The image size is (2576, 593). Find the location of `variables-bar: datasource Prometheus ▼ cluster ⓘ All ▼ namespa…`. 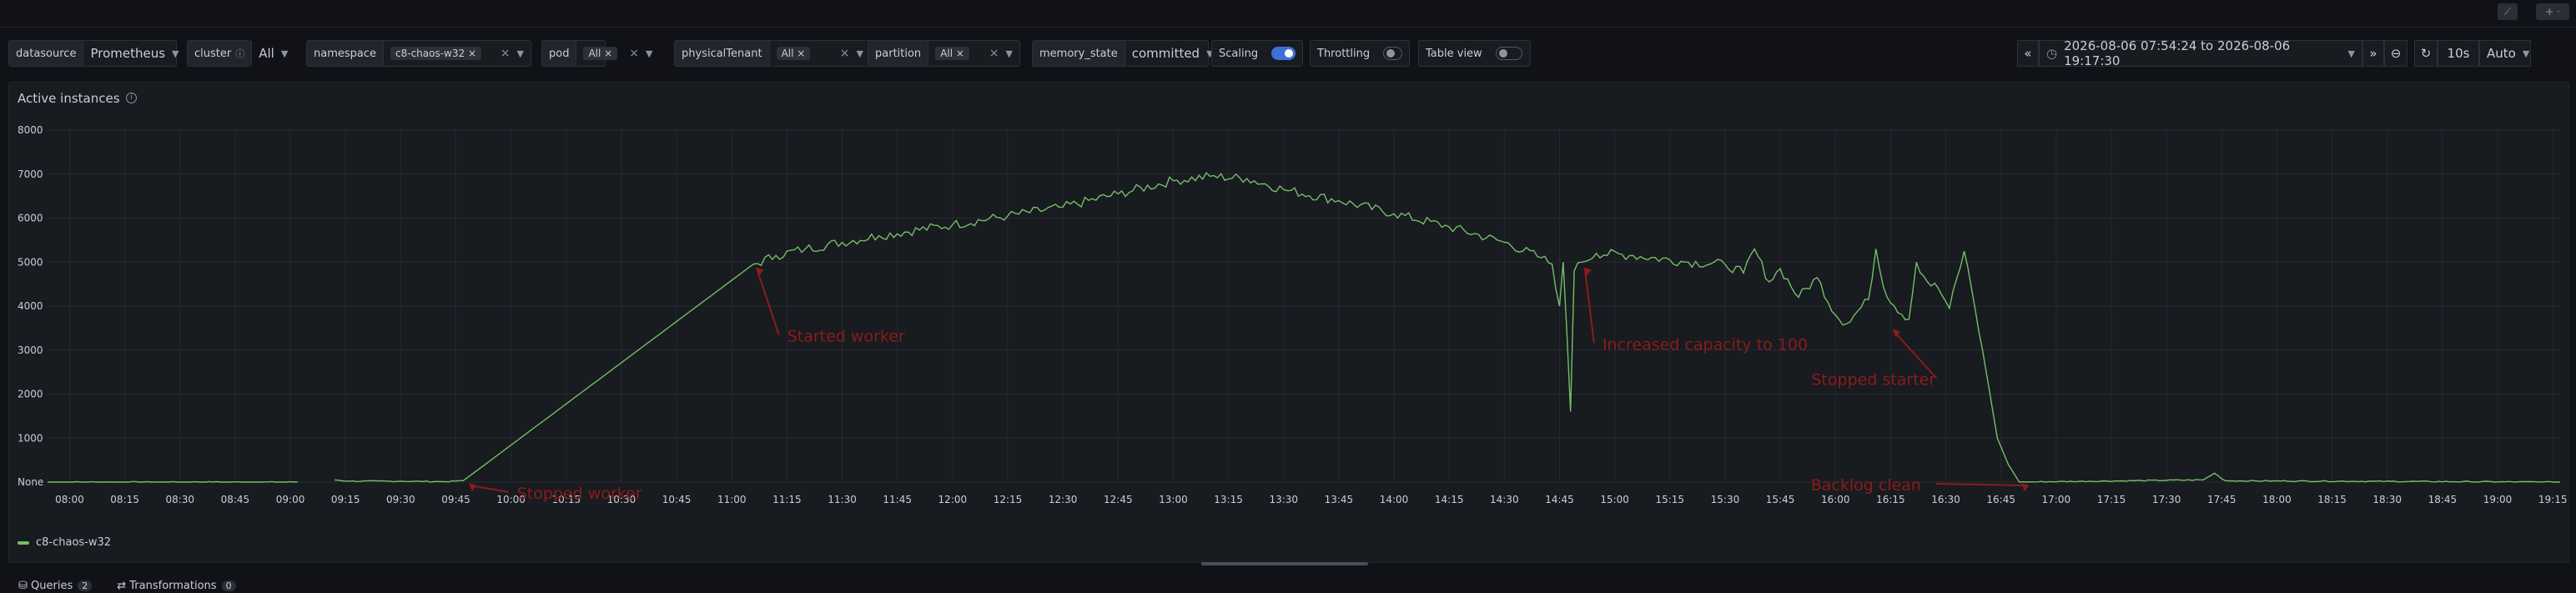

variables-bar: datasource Prometheus ▼ cluster ⓘ All ▼ namespa… is located at coordinates (1017, 54).